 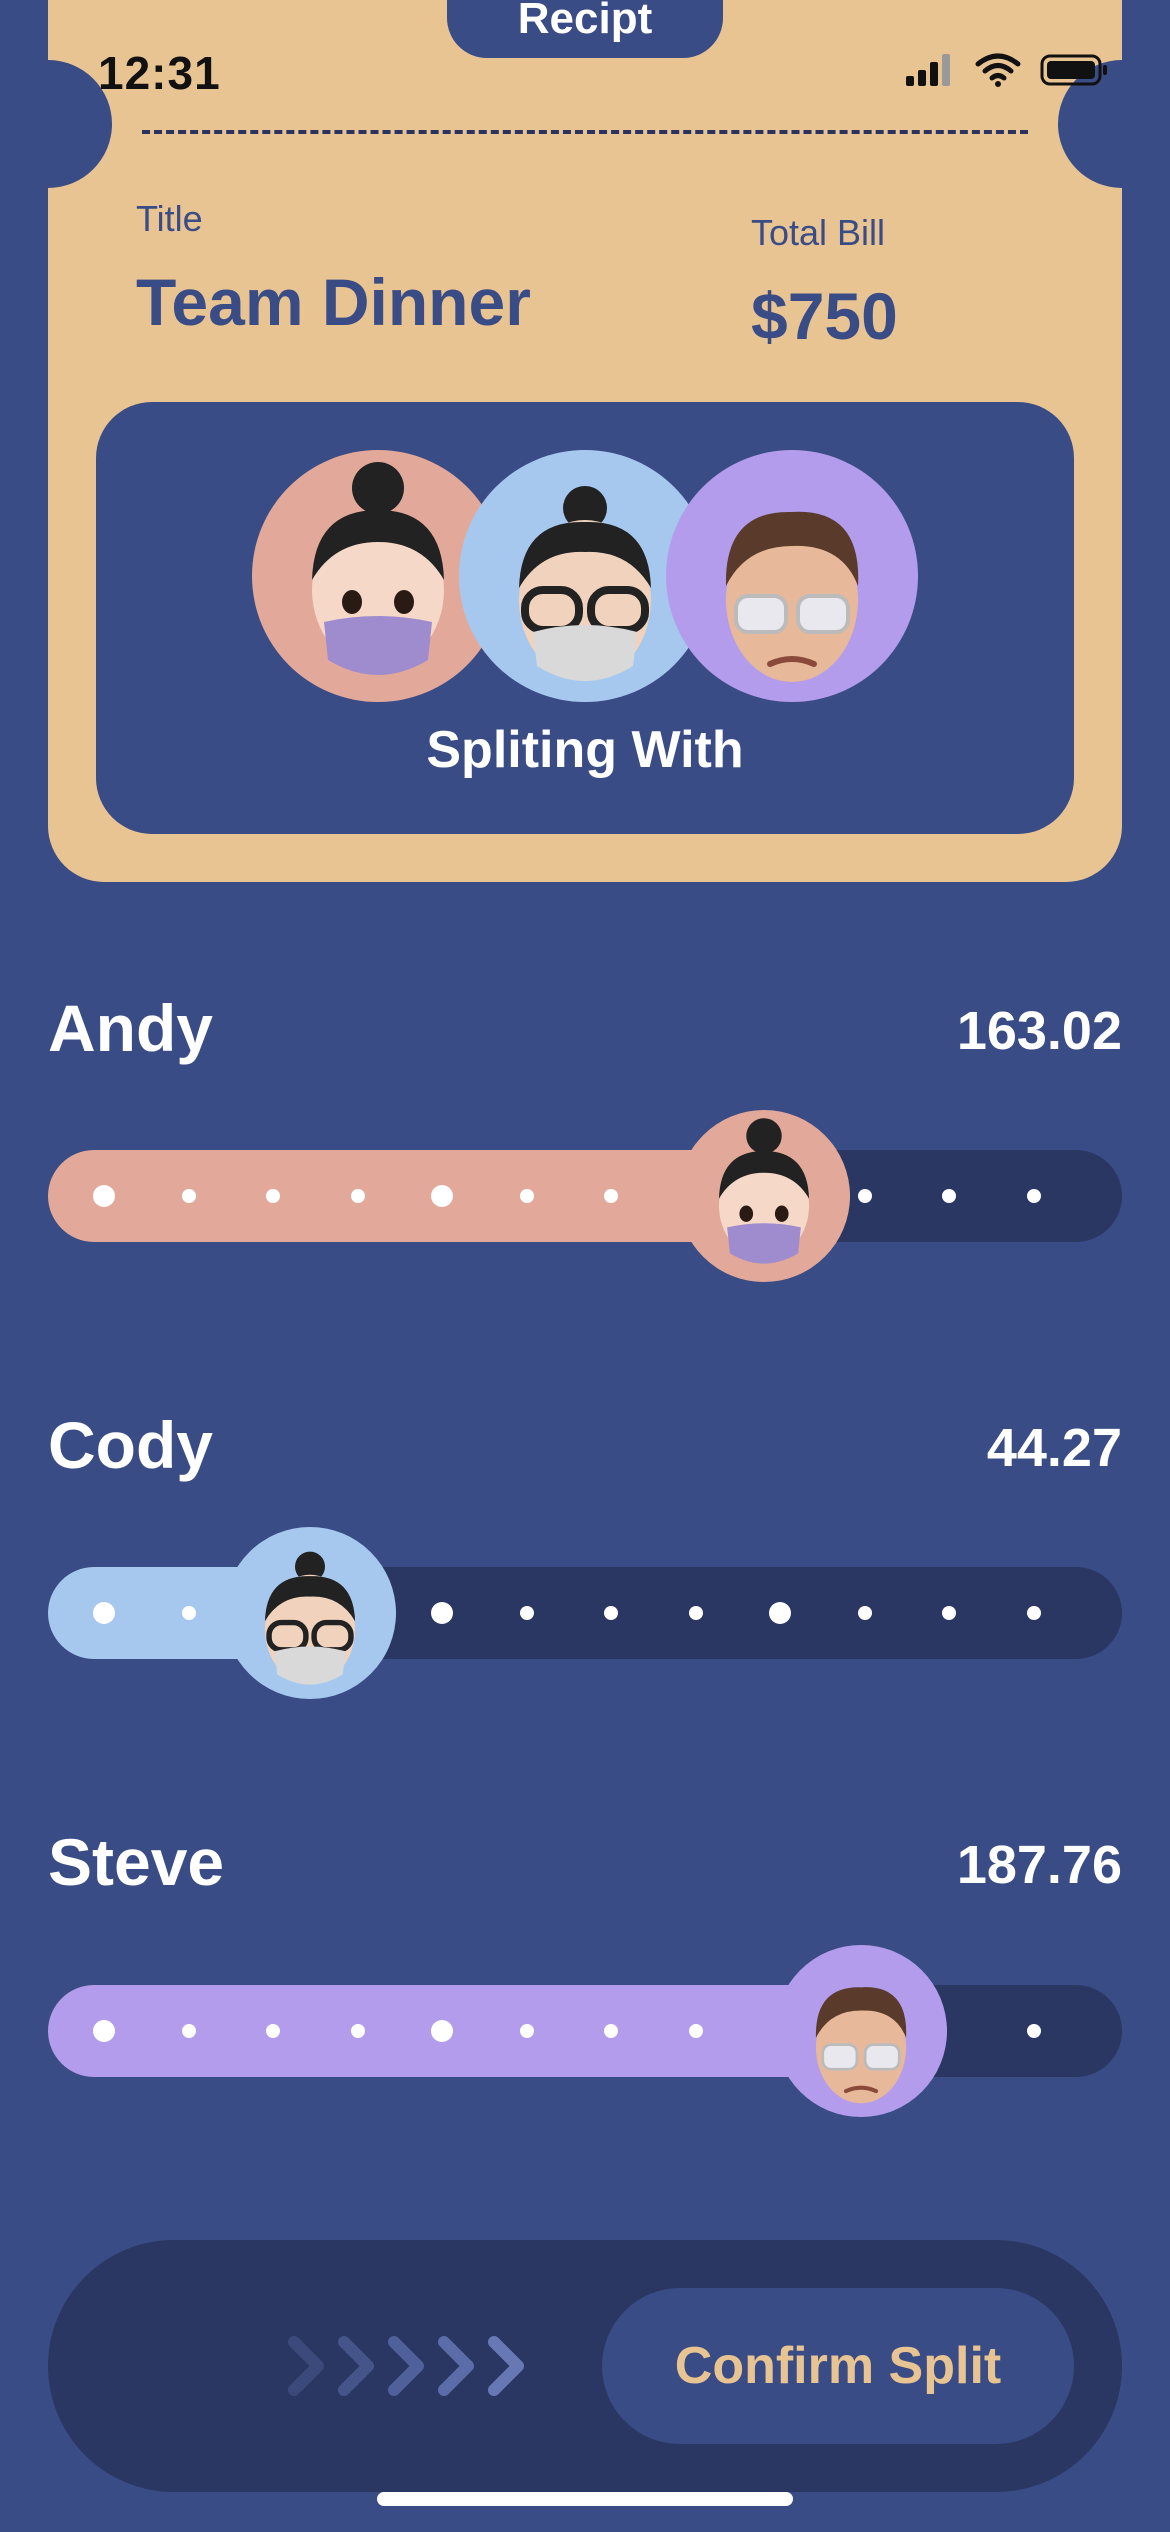 I want to click on status-icons, so click(x=1007, y=70).